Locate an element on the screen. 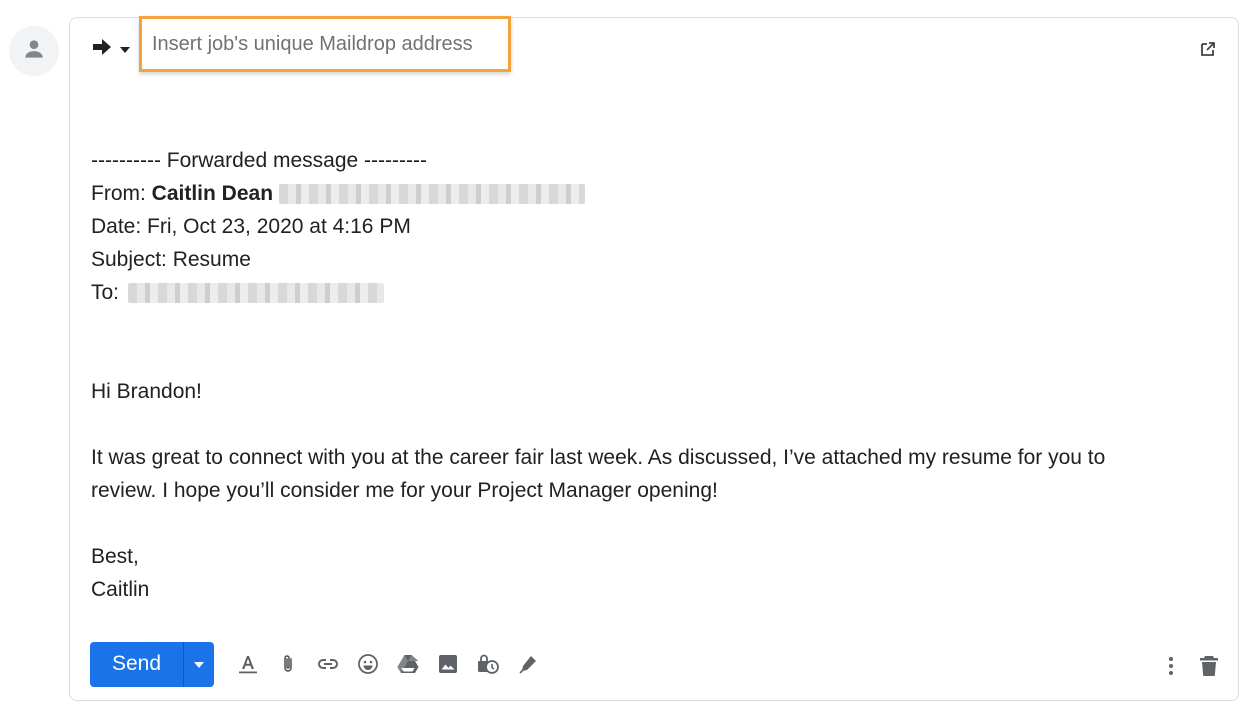 Image resolution: width=1254 pixels, height=722 pixels. send-button: Send is located at coordinates (136, 664).